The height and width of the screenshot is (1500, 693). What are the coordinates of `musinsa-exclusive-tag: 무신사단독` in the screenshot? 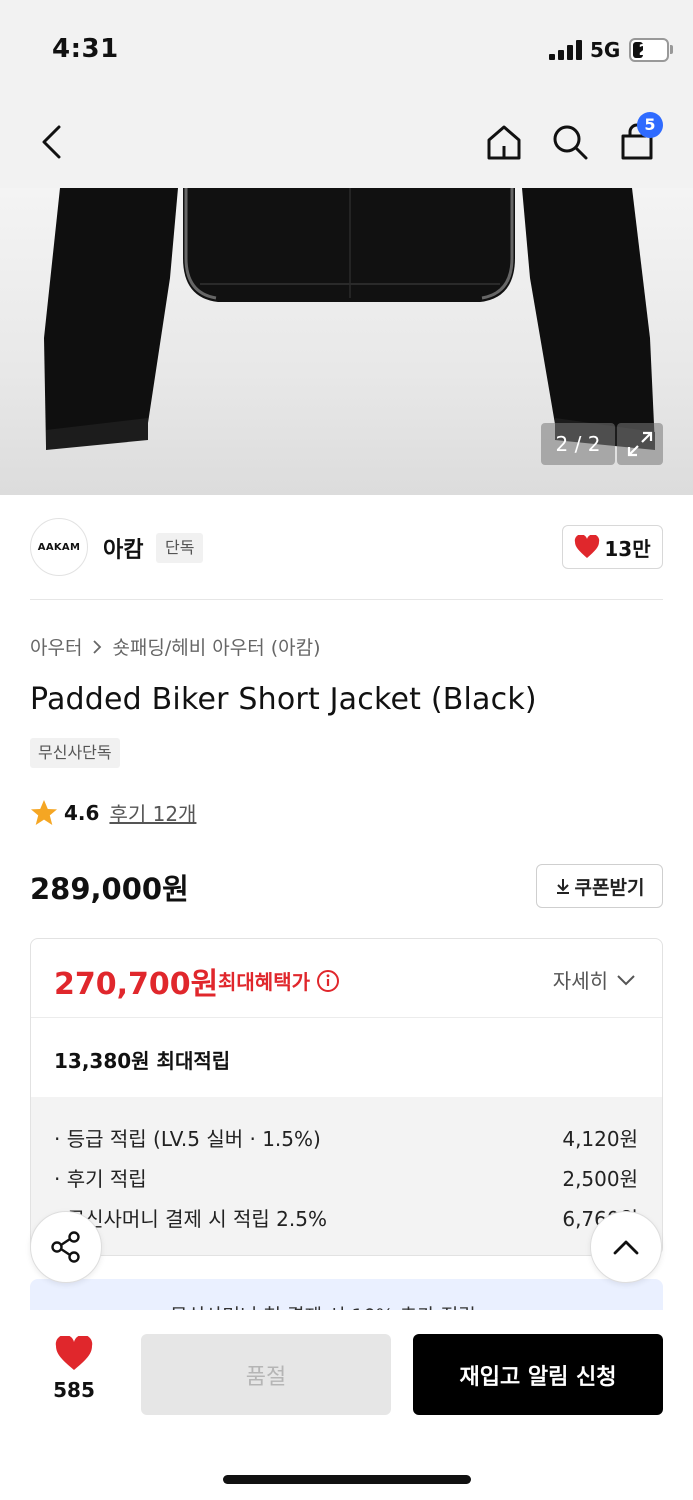 It's located at (75, 753).